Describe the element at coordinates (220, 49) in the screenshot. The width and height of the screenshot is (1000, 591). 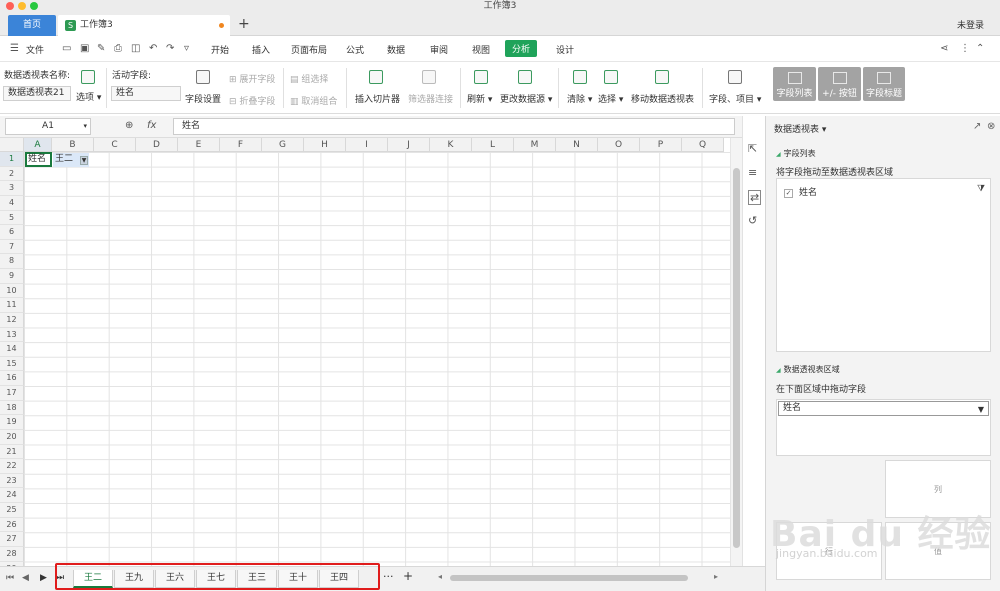
I see `tab-home: 开始` at that location.